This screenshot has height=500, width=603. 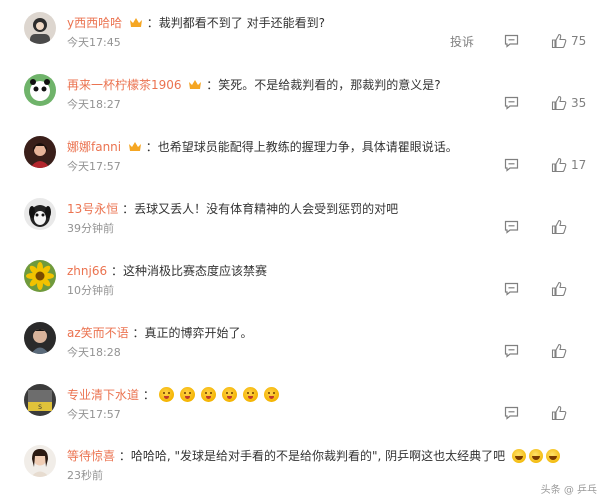 I want to click on report-button: 投诉, so click(x=462, y=41).